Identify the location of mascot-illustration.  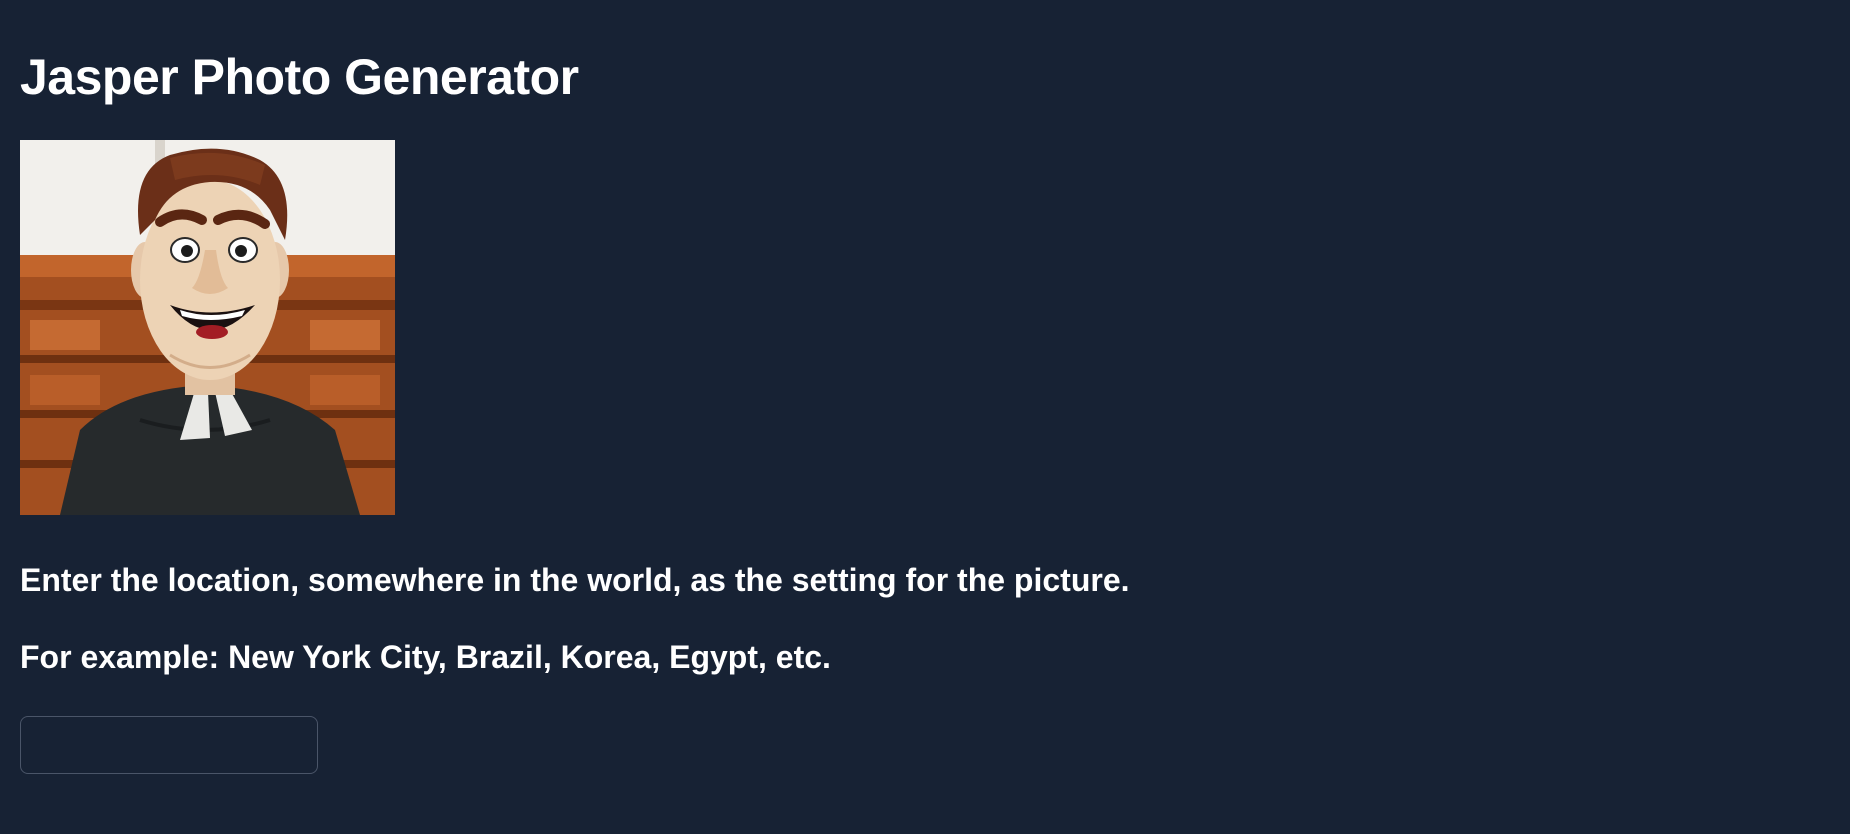
(207, 327).